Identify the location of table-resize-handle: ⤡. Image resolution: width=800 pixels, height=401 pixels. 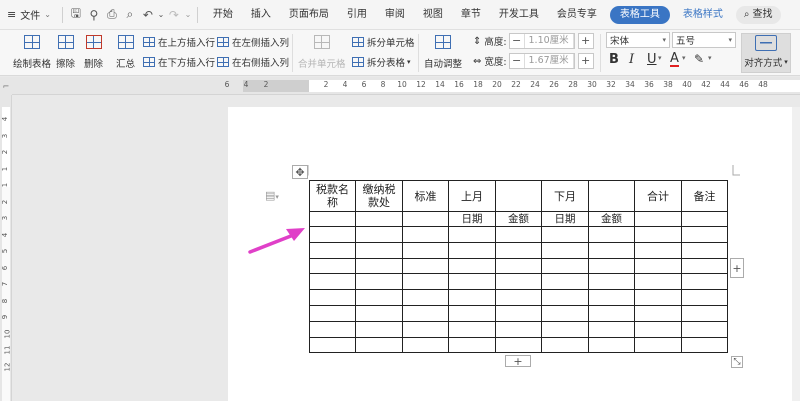
(737, 362).